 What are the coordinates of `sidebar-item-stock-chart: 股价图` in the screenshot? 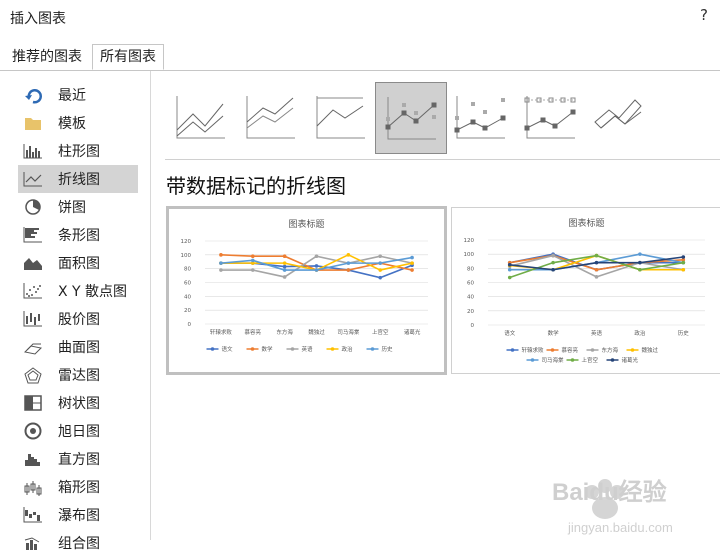 It's located at (78, 319).